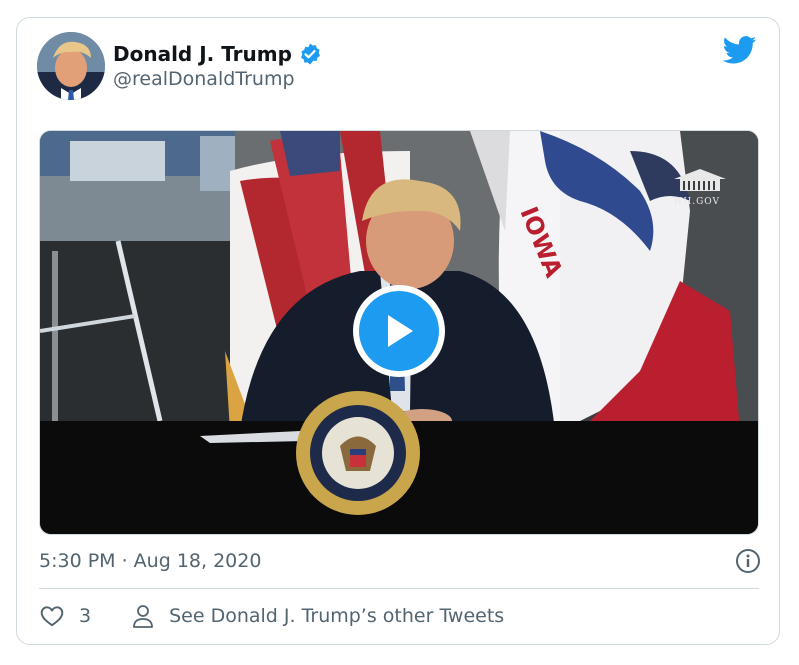 The width and height of the screenshot is (799, 665). I want to click on author-name: Donald J. Trump, so click(202, 54).